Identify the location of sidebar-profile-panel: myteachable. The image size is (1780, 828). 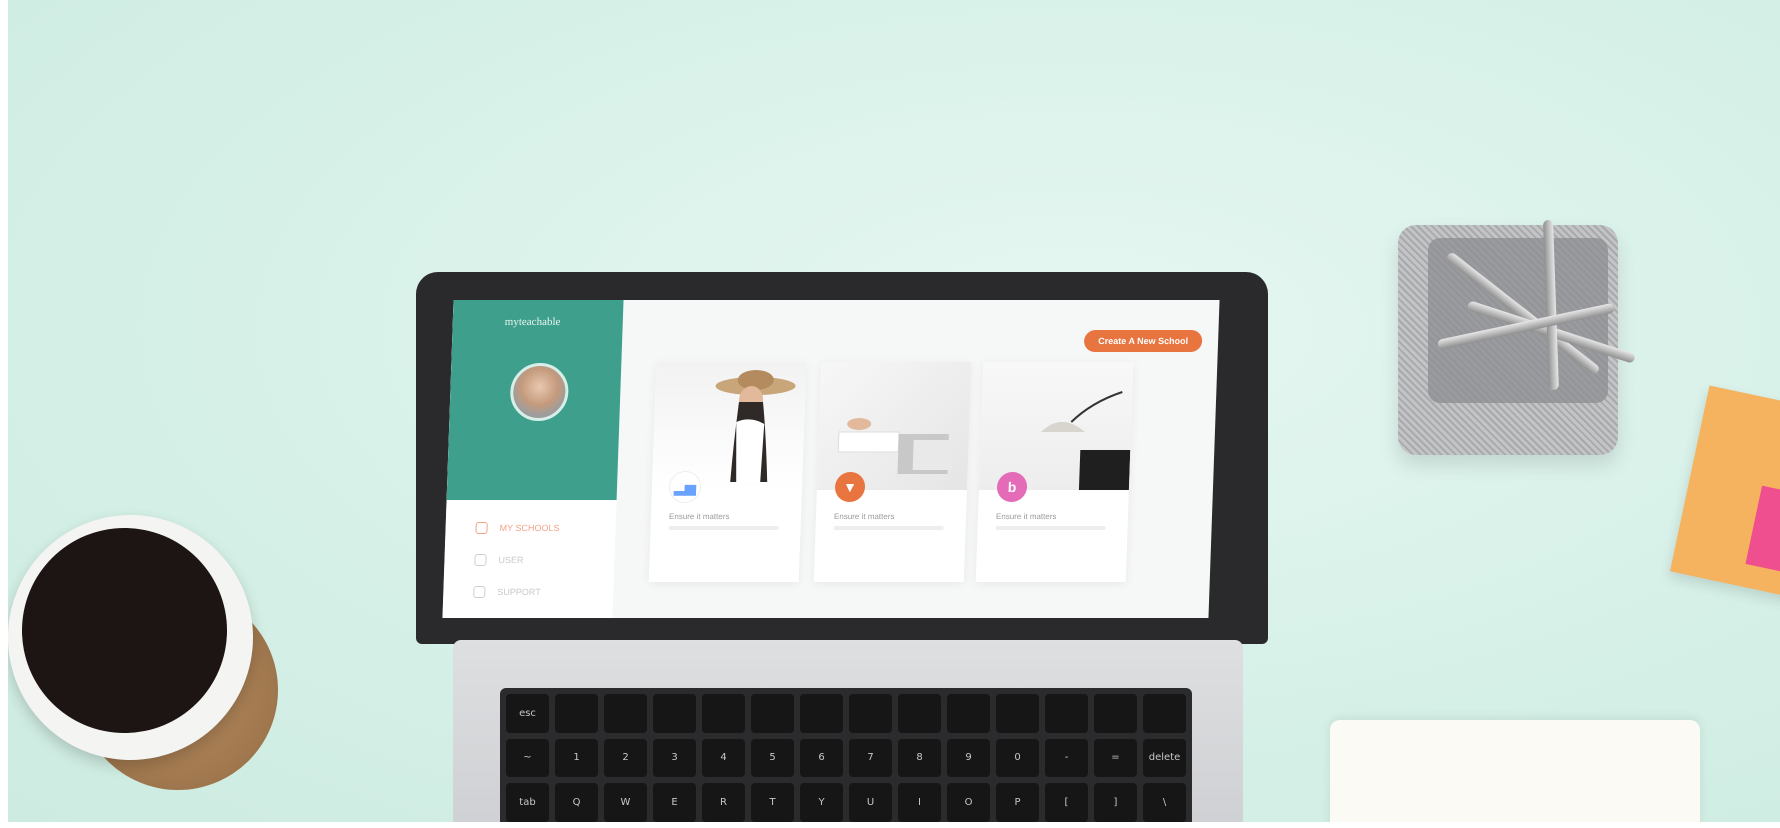
(535, 400).